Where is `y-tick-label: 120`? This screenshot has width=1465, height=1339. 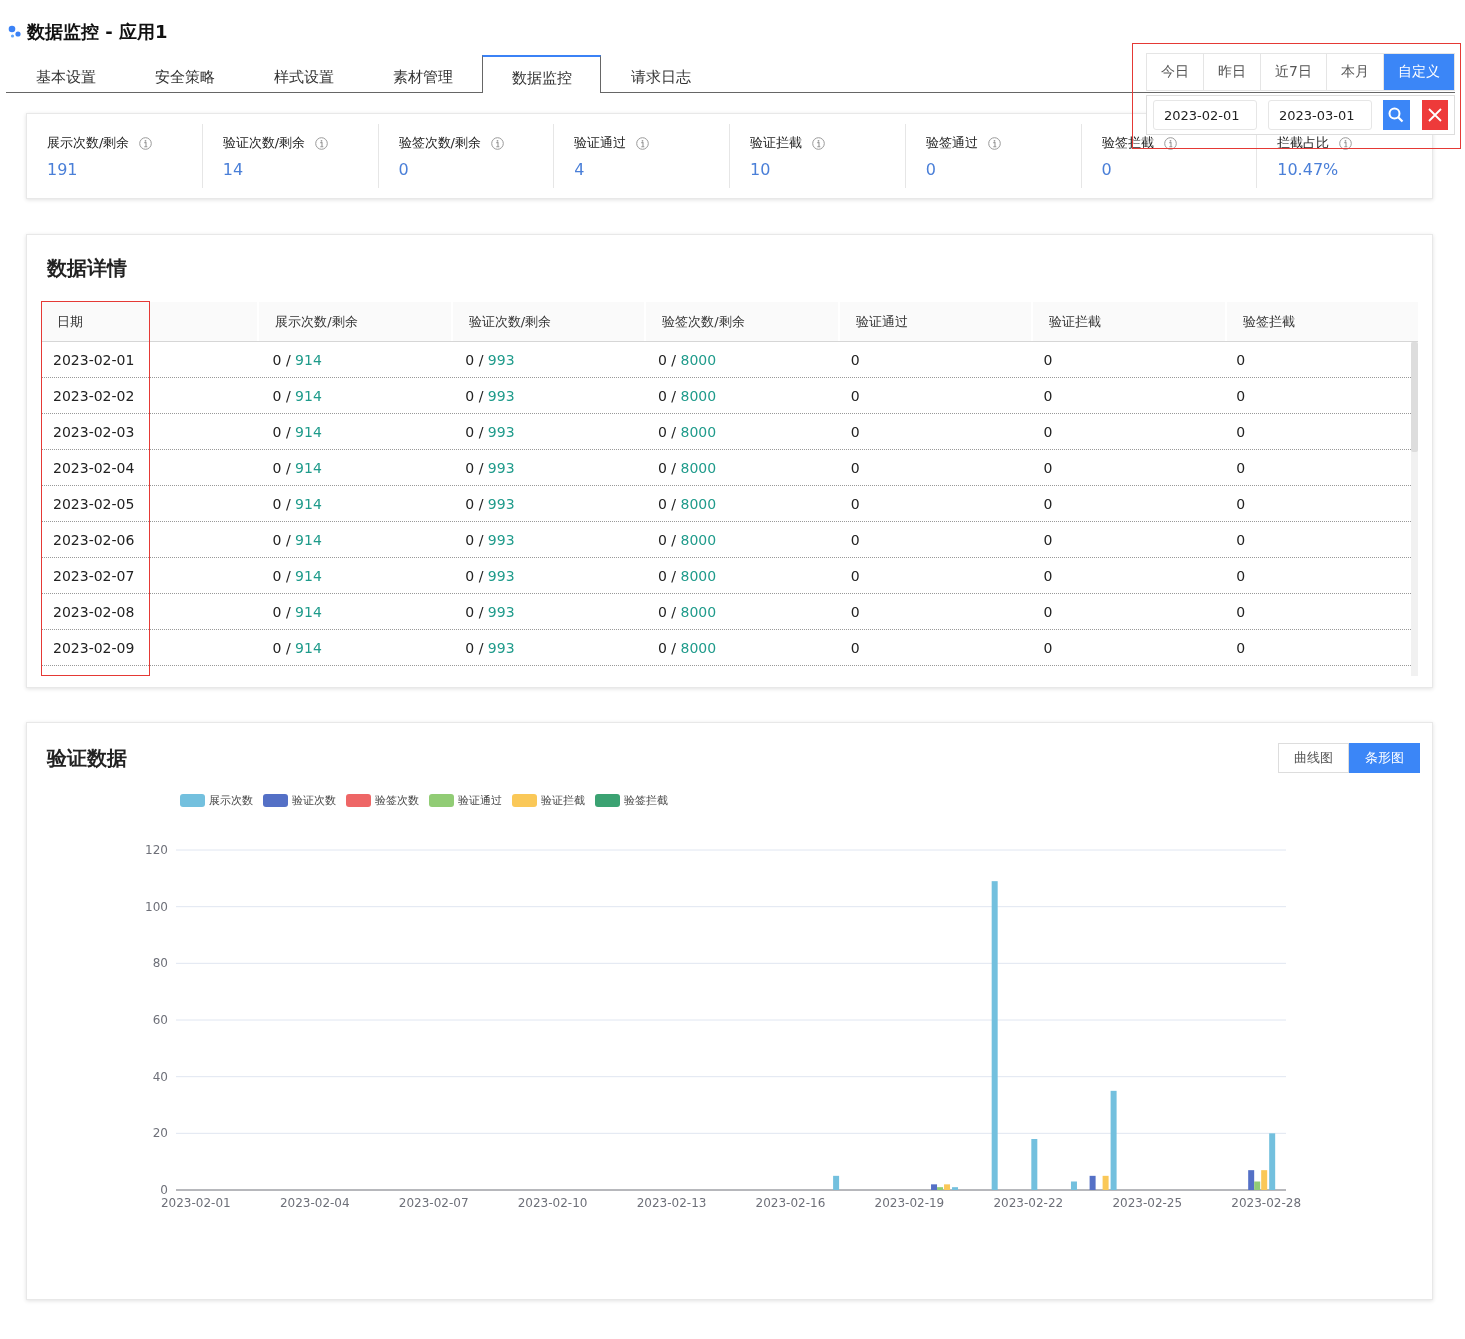 y-tick-label: 120 is located at coordinates (156, 850).